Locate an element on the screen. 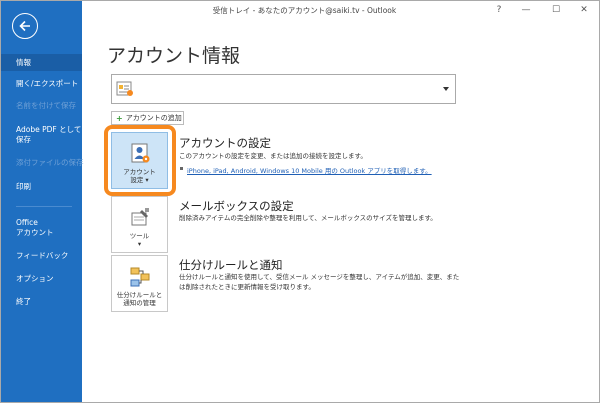 This screenshot has height=403, width=600. tile-label: 通知の管理 is located at coordinates (139, 303).